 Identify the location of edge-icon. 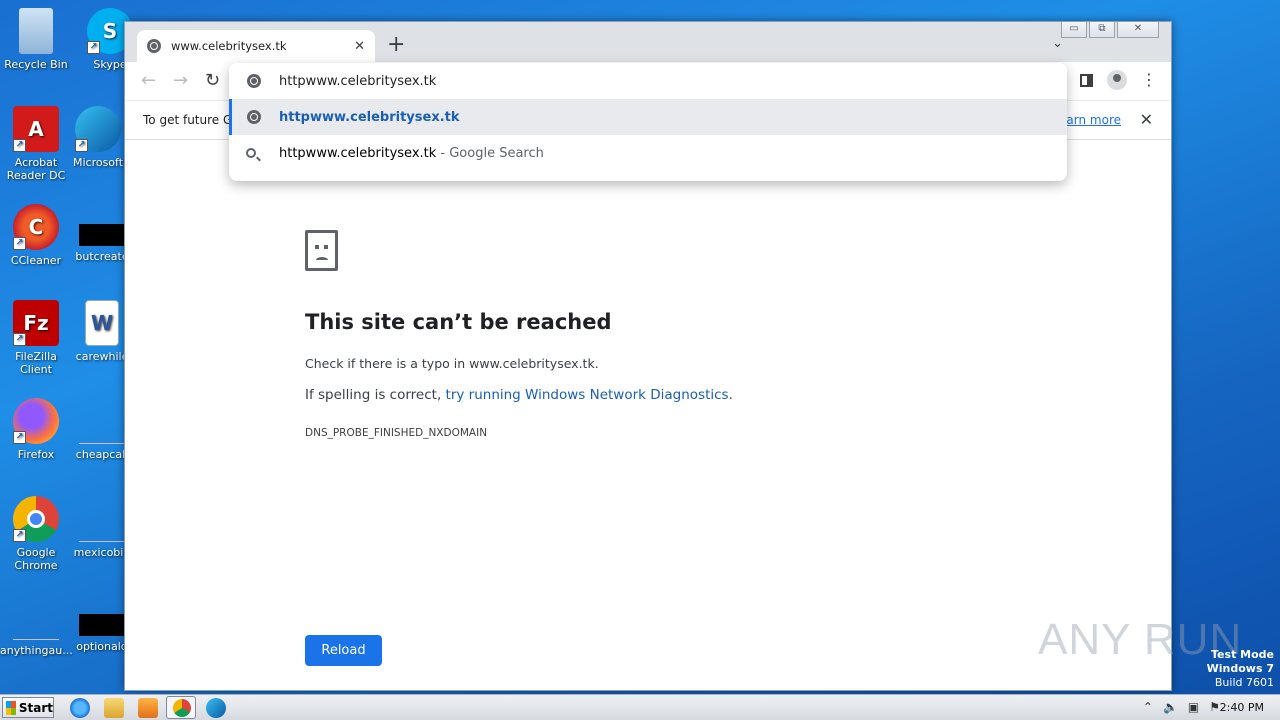
(216, 708).